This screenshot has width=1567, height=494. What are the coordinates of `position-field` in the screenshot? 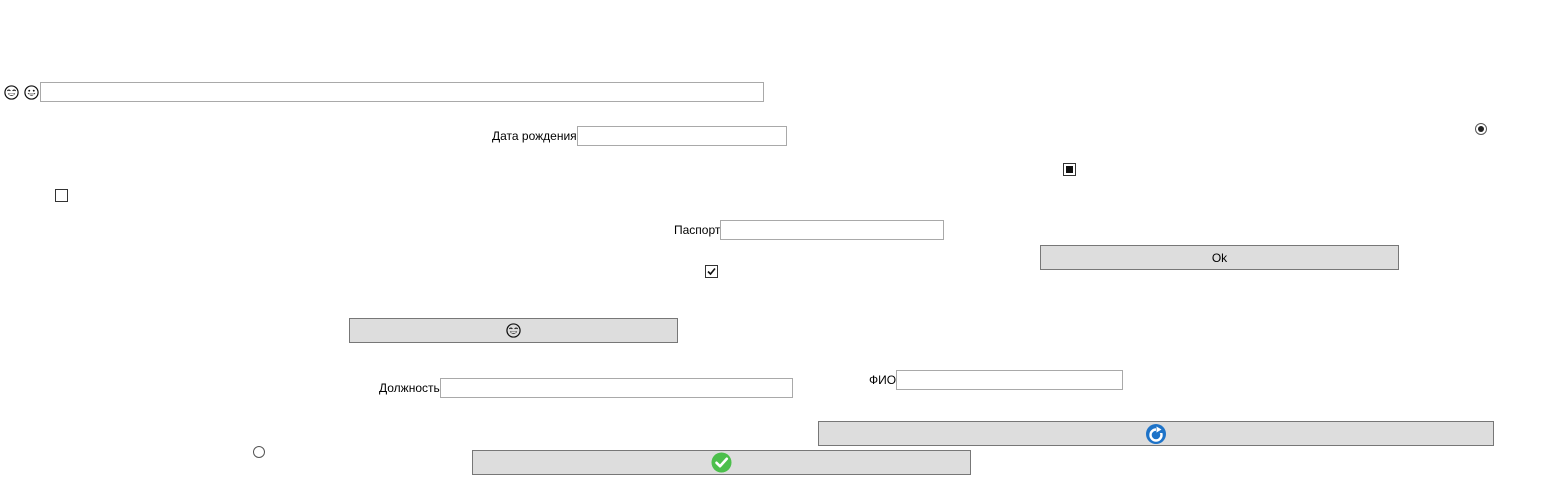 It's located at (616, 388).